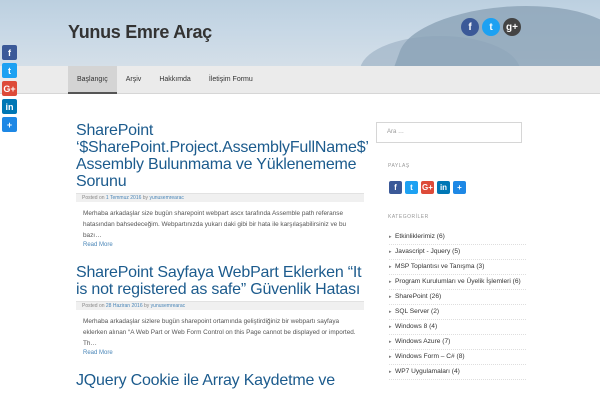  I want to click on site-title: Yunus Emre Araç, so click(140, 32).